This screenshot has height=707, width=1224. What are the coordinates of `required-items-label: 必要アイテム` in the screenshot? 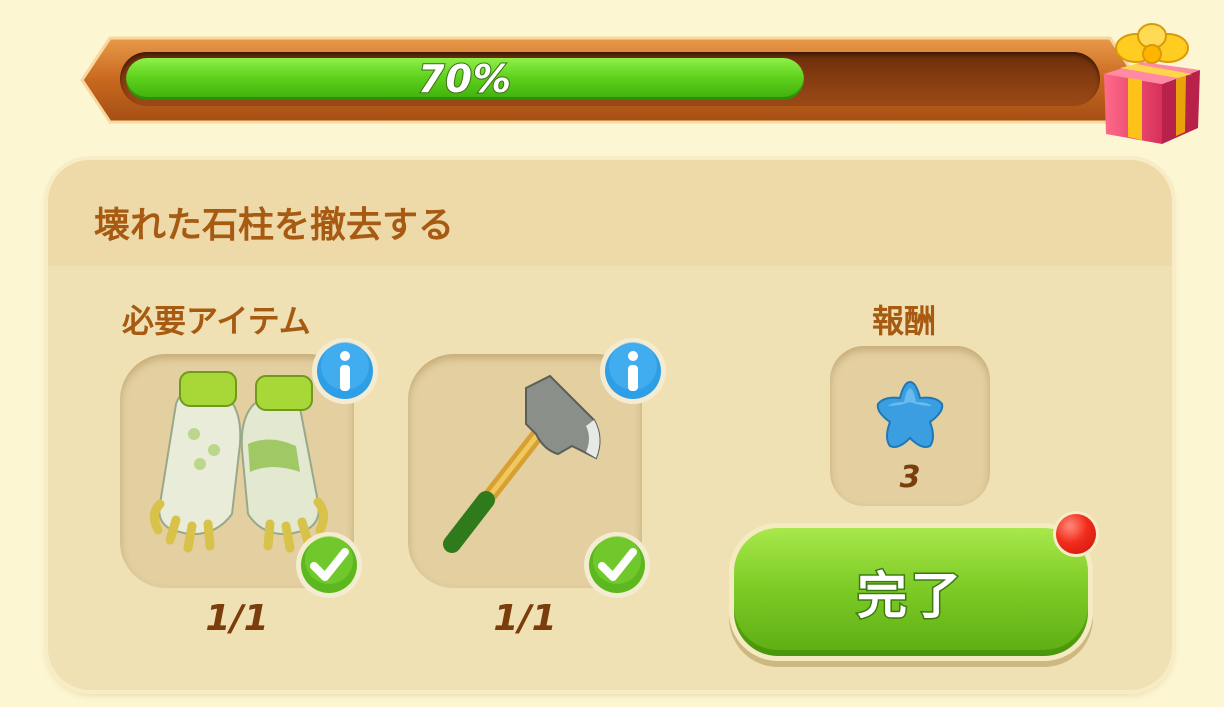 It's located at (216, 321).